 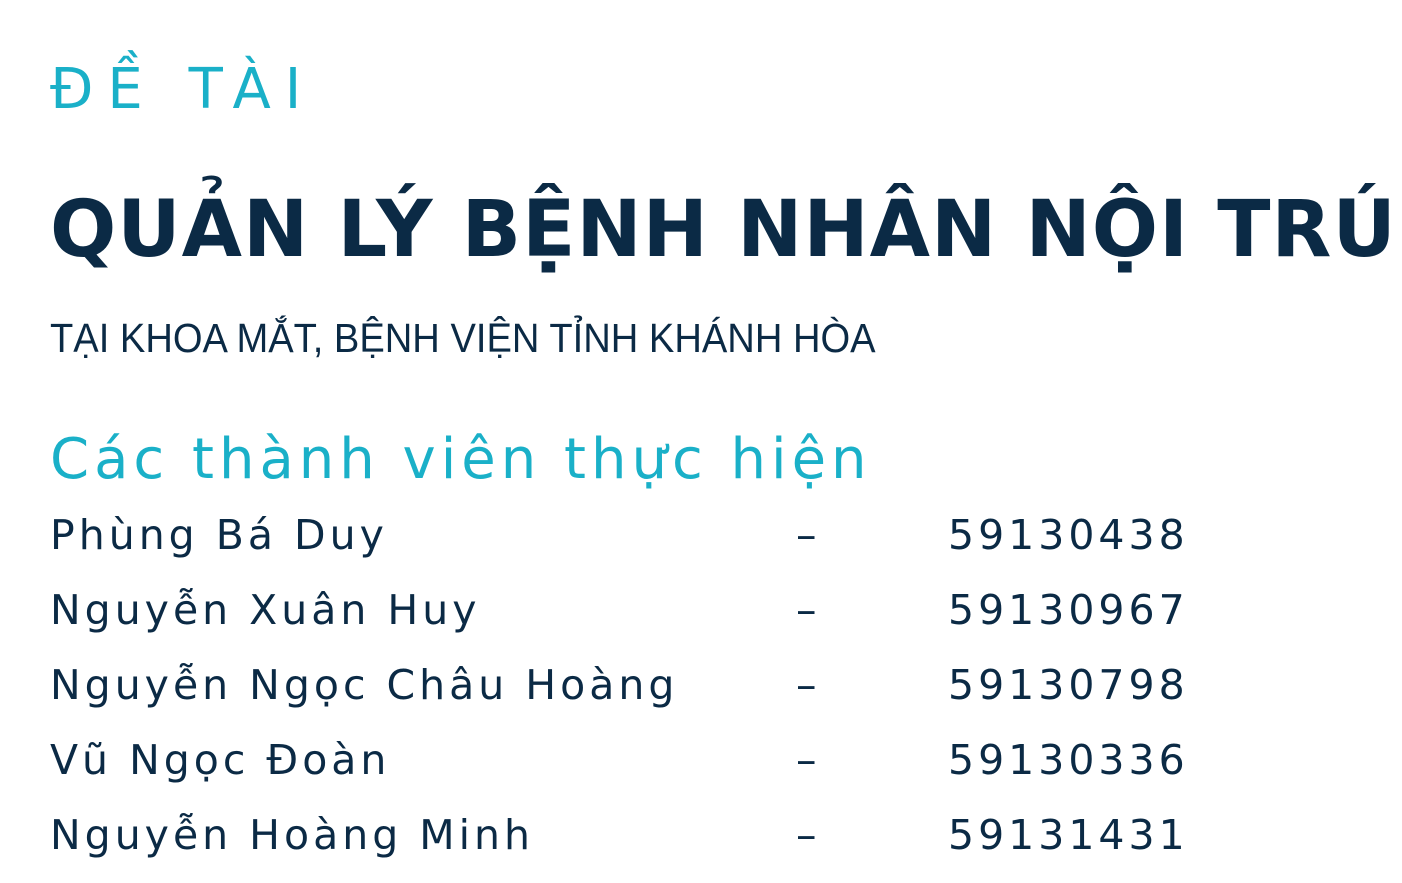 I want to click on member-name: Nguyễn Hoàng Minh, so click(x=292, y=835).